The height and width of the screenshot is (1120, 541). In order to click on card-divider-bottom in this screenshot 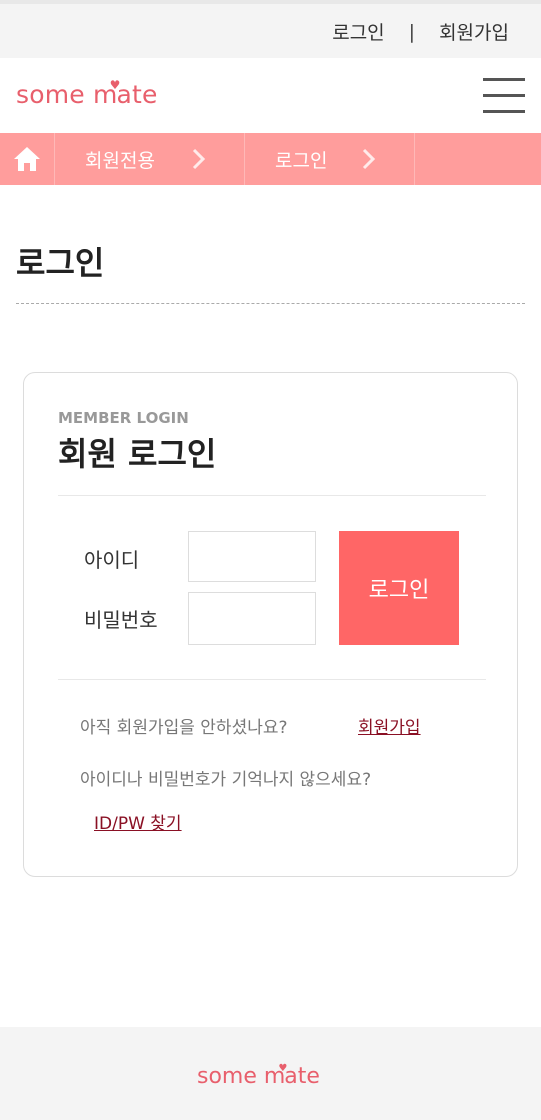, I will do `click(272, 679)`.